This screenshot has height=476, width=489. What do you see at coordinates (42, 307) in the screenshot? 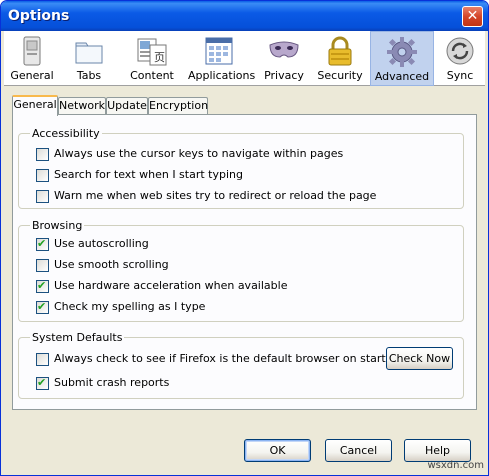
I see `spellcheck-checkbox` at bounding box center [42, 307].